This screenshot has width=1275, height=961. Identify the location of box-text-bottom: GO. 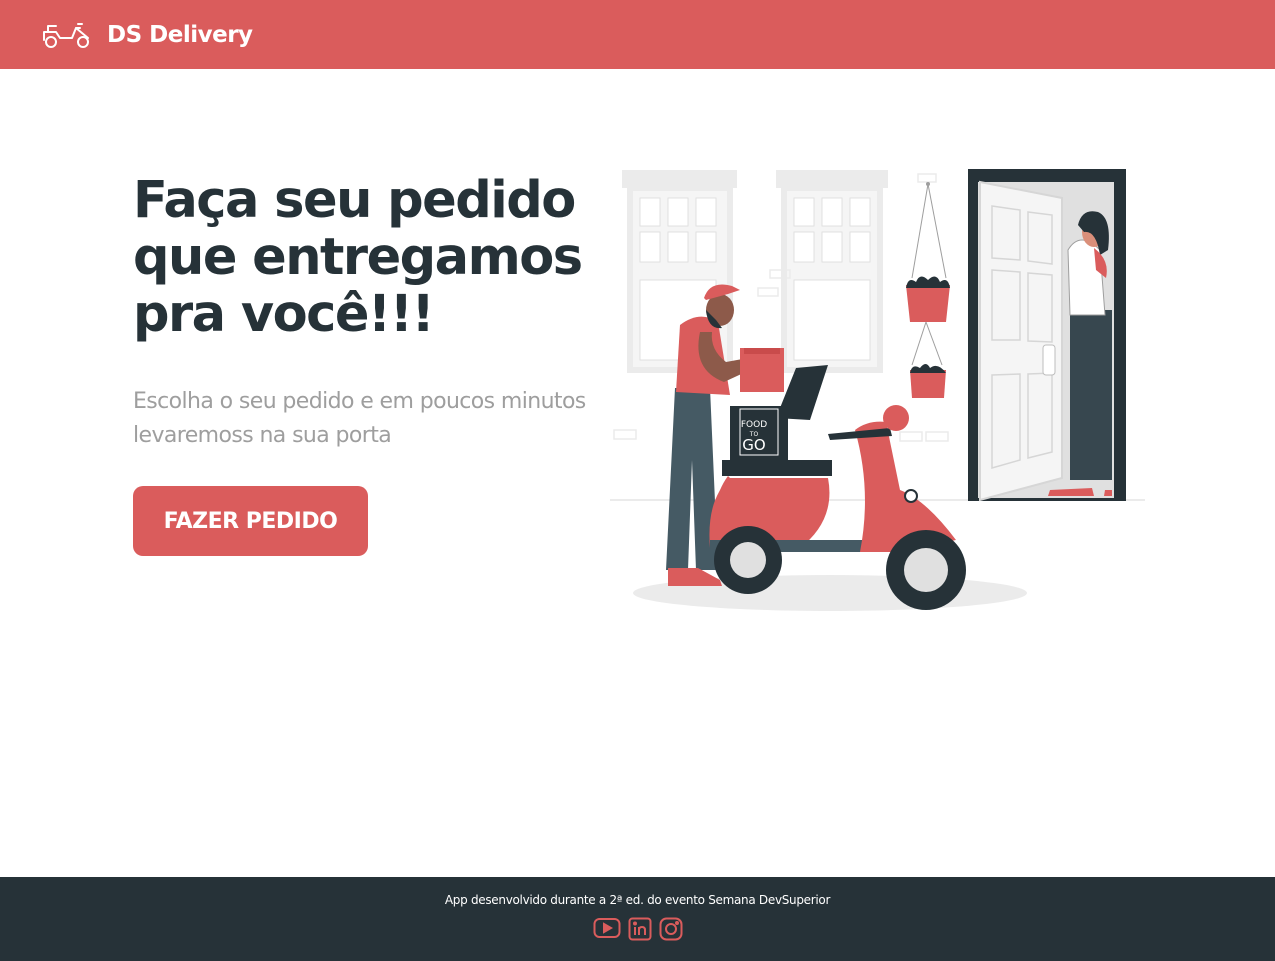
(753, 445).